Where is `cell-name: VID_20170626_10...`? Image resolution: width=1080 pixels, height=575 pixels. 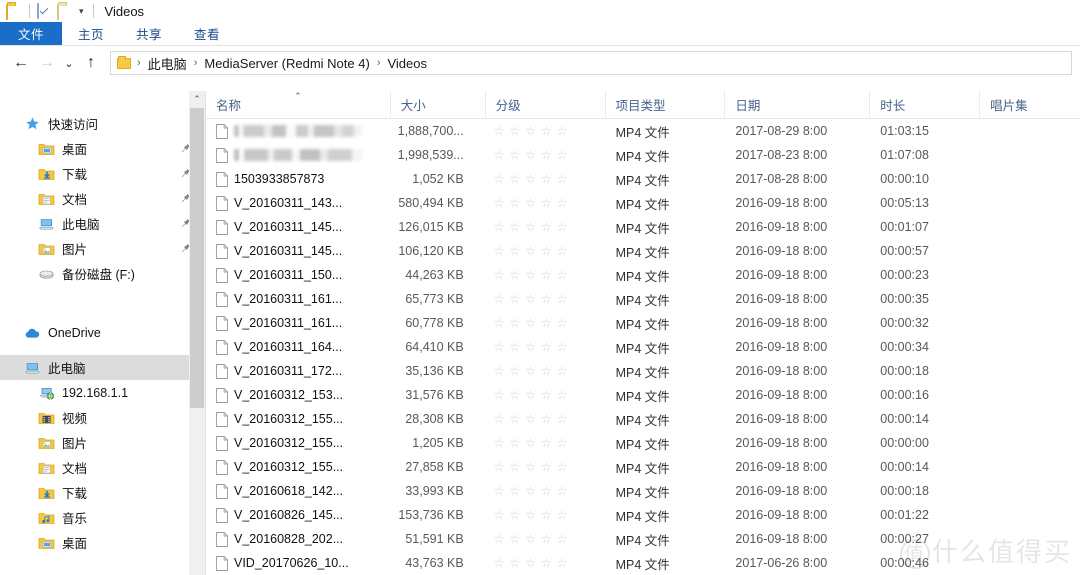 cell-name: VID_20170626_10... is located at coordinates (298, 563).